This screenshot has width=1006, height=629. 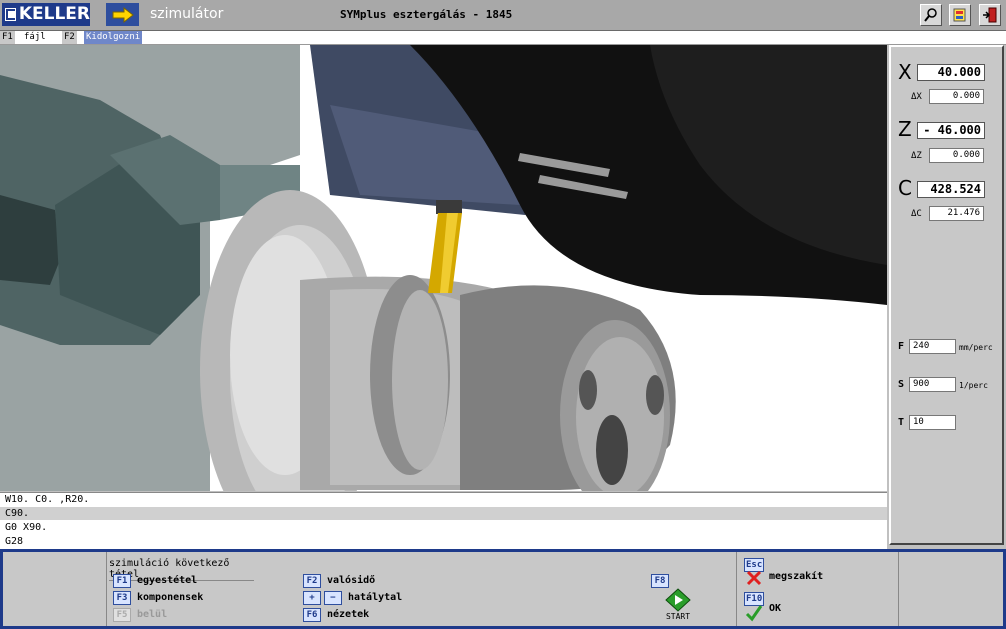 What do you see at coordinates (503, 38) in the screenshot?
I see `menu-bar: F1 fájl F2 Kidolgozni` at bounding box center [503, 38].